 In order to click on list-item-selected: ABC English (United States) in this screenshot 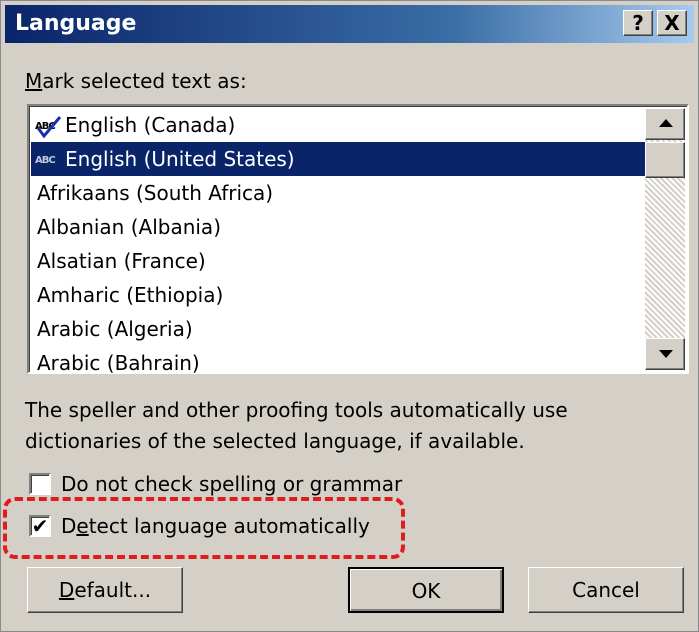, I will do `click(339, 159)`.